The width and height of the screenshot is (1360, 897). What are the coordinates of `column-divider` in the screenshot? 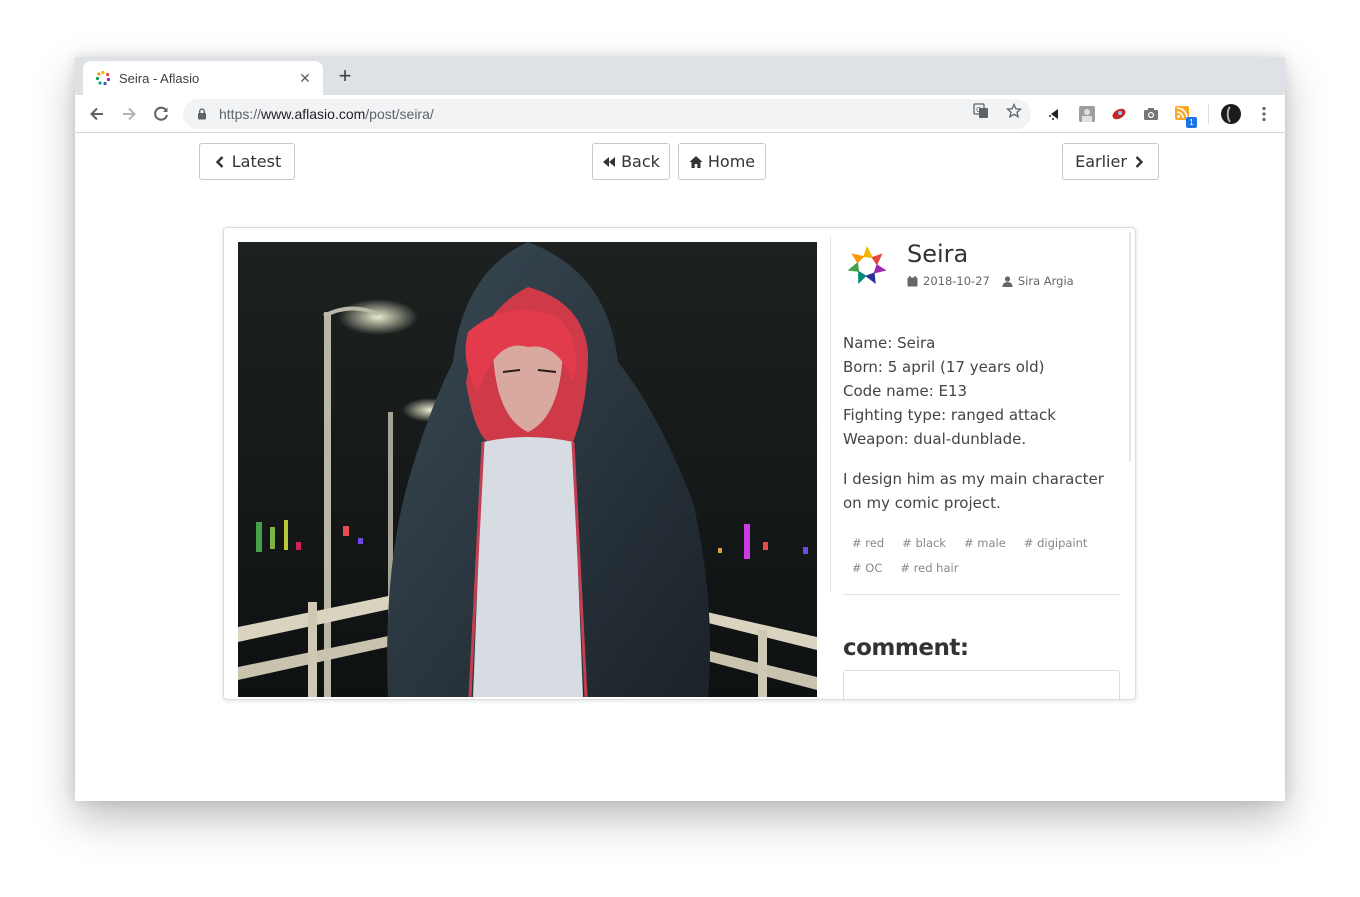 It's located at (830, 414).